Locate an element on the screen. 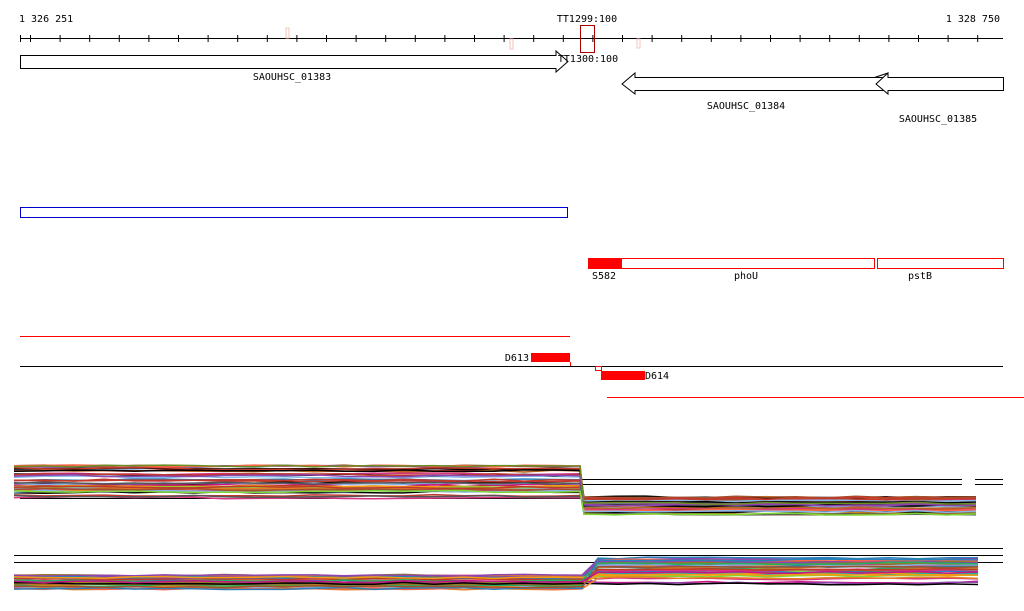 This screenshot has height=611, width=1024. feature-pstB-box is located at coordinates (940, 263).